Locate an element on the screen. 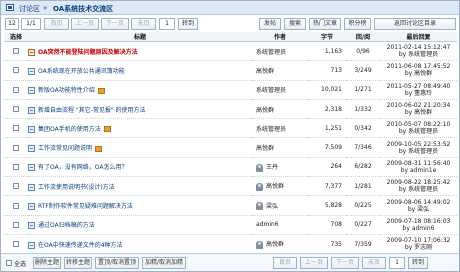  next-page-button: 下一页 is located at coordinates (115, 24).